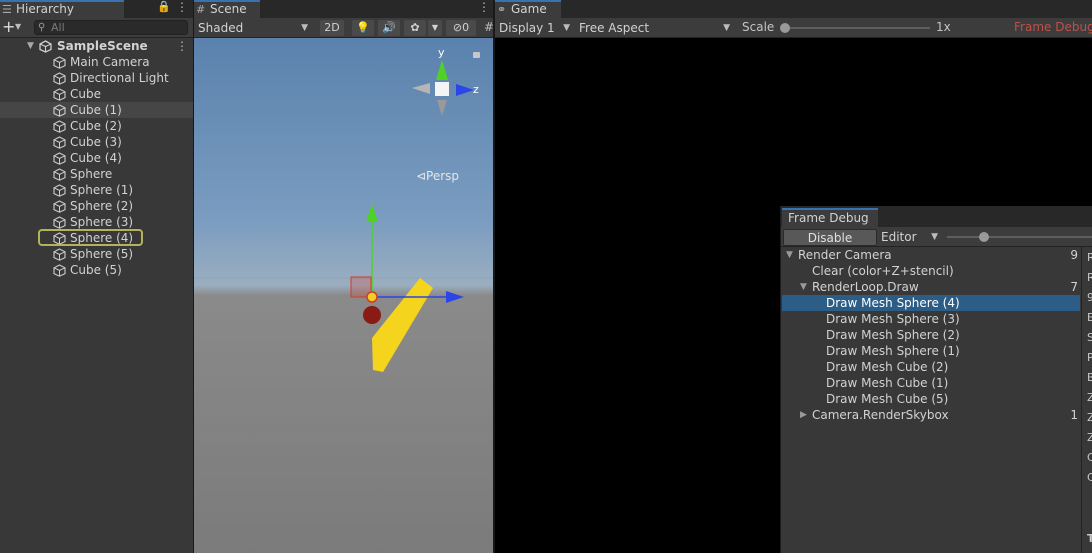  I want to click on hierarchy-item-label: Cube (1), so click(96, 110).